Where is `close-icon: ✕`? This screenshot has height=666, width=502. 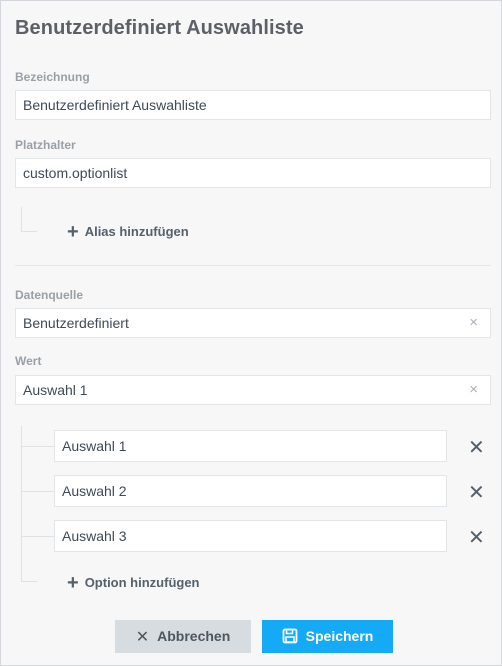 close-icon: ✕ is located at coordinates (142, 637).